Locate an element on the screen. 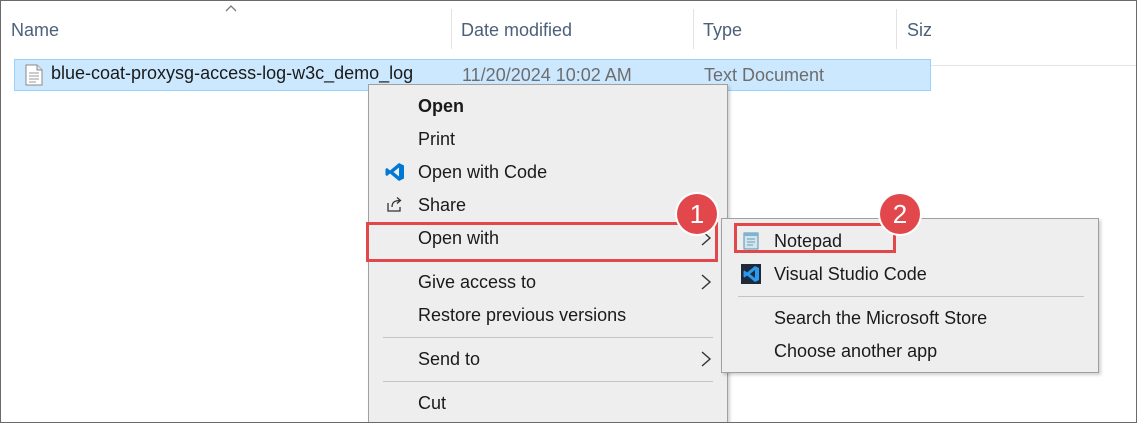 The image size is (1137, 423). menu-item-open-with-code: Open with Code is located at coordinates (548, 172).